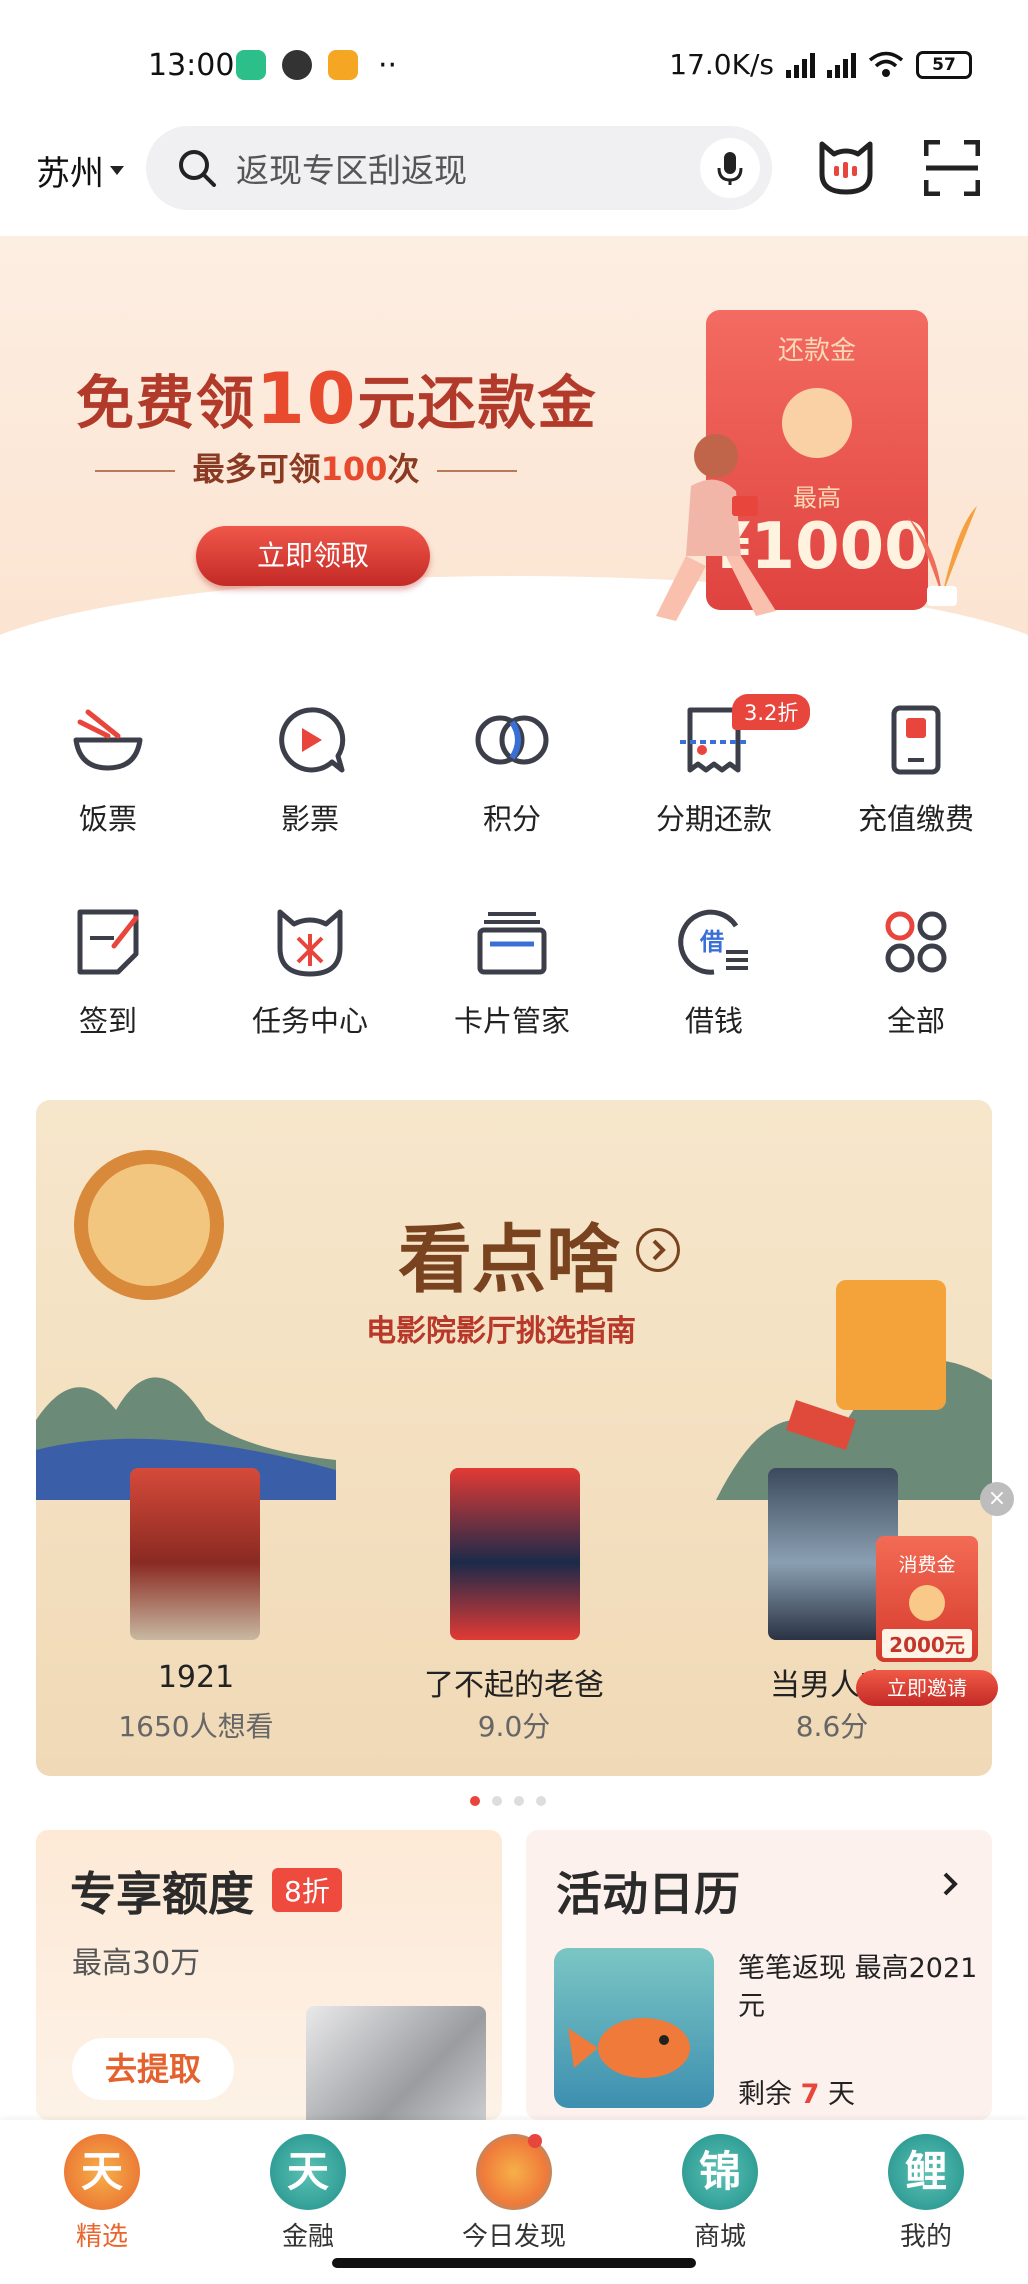  I want to click on float-consumer-credit: 消费金 2000元, so click(927, 1599).